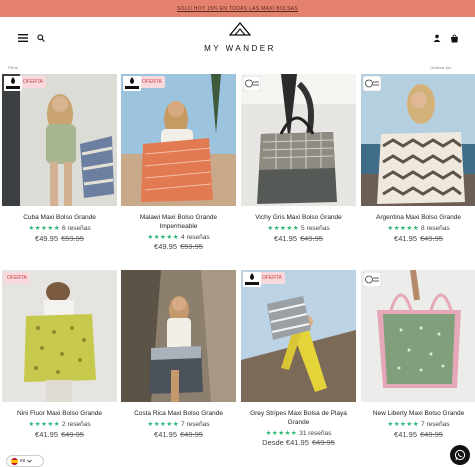 This screenshot has width=475, height=467. What do you see at coordinates (13, 67) in the screenshot?
I see `filter-button: Filtrar` at bounding box center [13, 67].